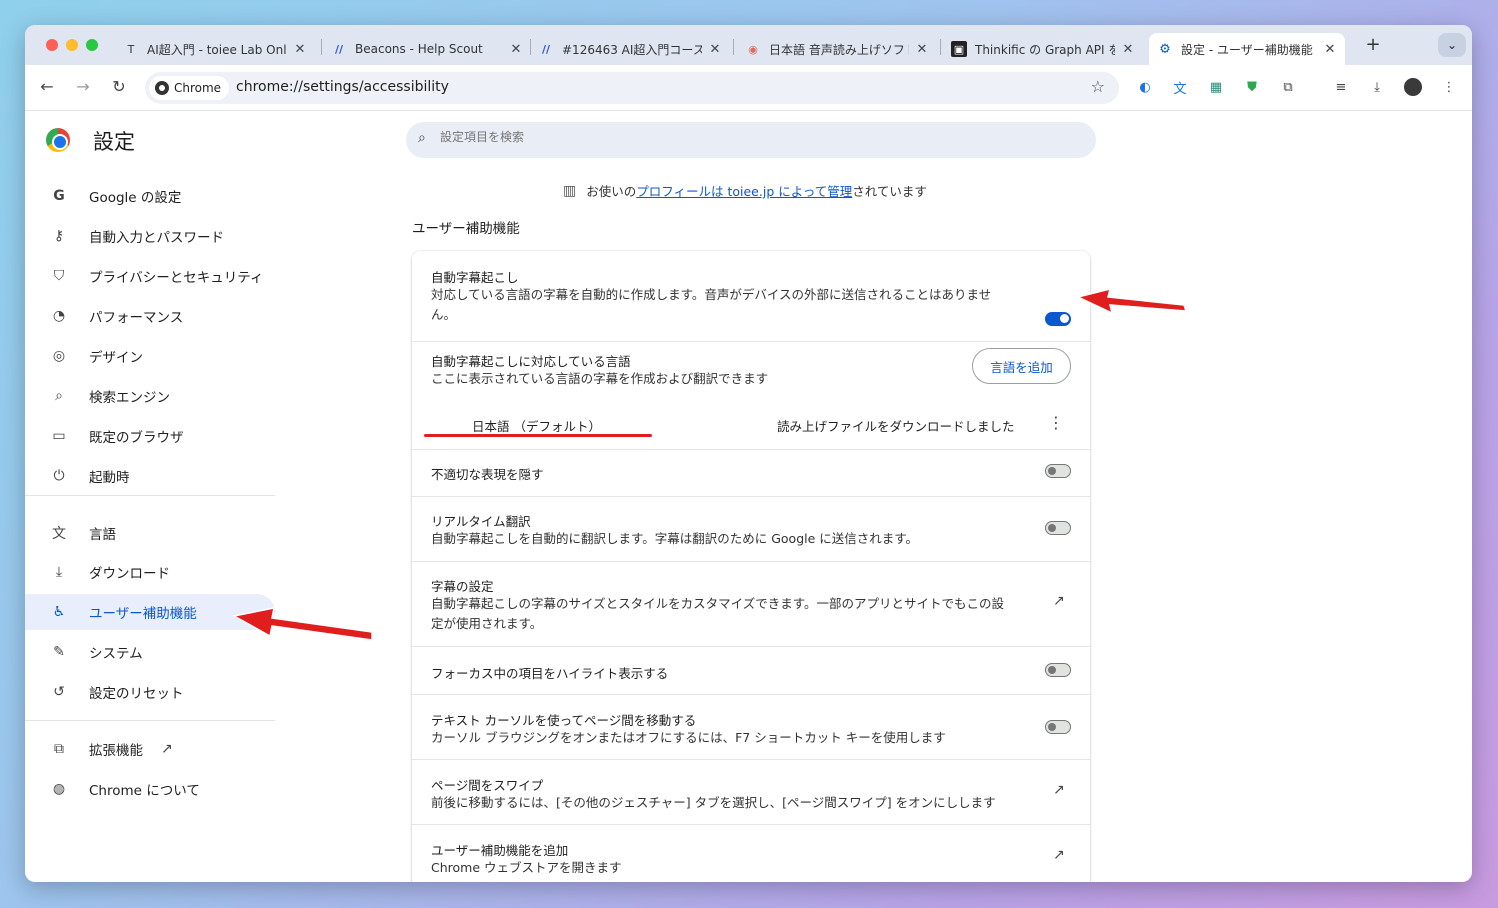 This screenshot has width=1498, height=908. What do you see at coordinates (1413, 87) in the screenshot?
I see `avatar` at bounding box center [1413, 87].